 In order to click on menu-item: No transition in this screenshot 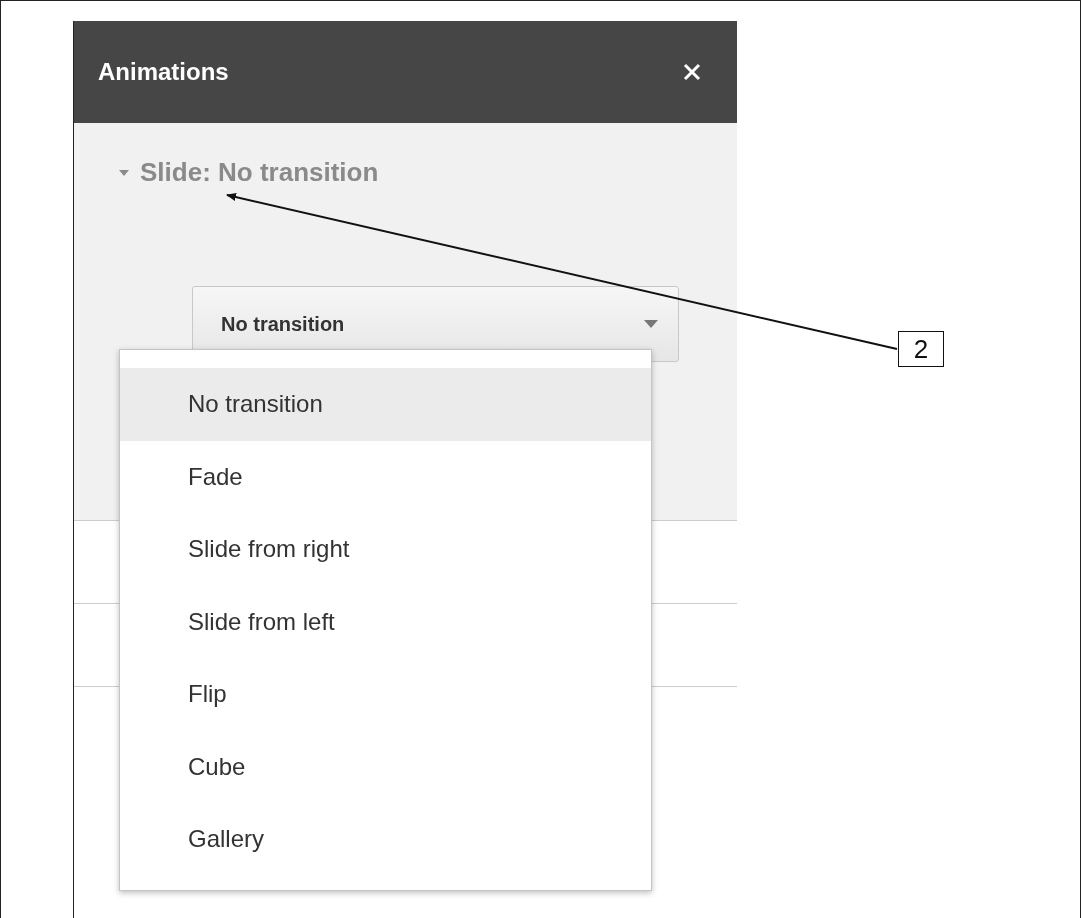, I will do `click(385, 404)`.